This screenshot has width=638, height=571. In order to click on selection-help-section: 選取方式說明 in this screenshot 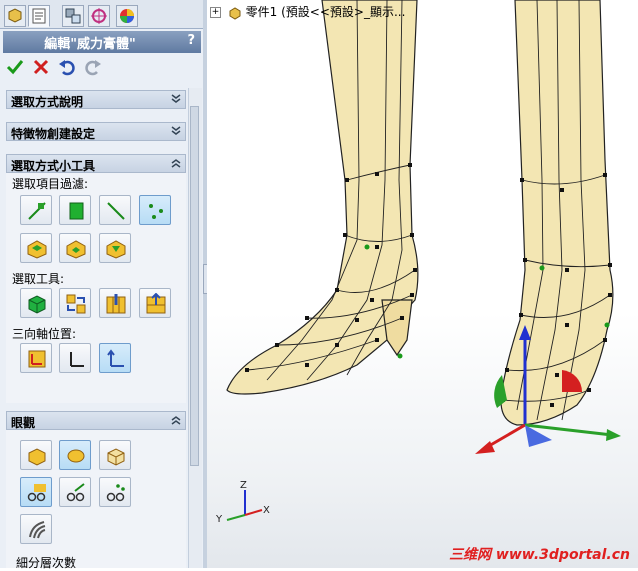, I will do `click(96, 99)`.